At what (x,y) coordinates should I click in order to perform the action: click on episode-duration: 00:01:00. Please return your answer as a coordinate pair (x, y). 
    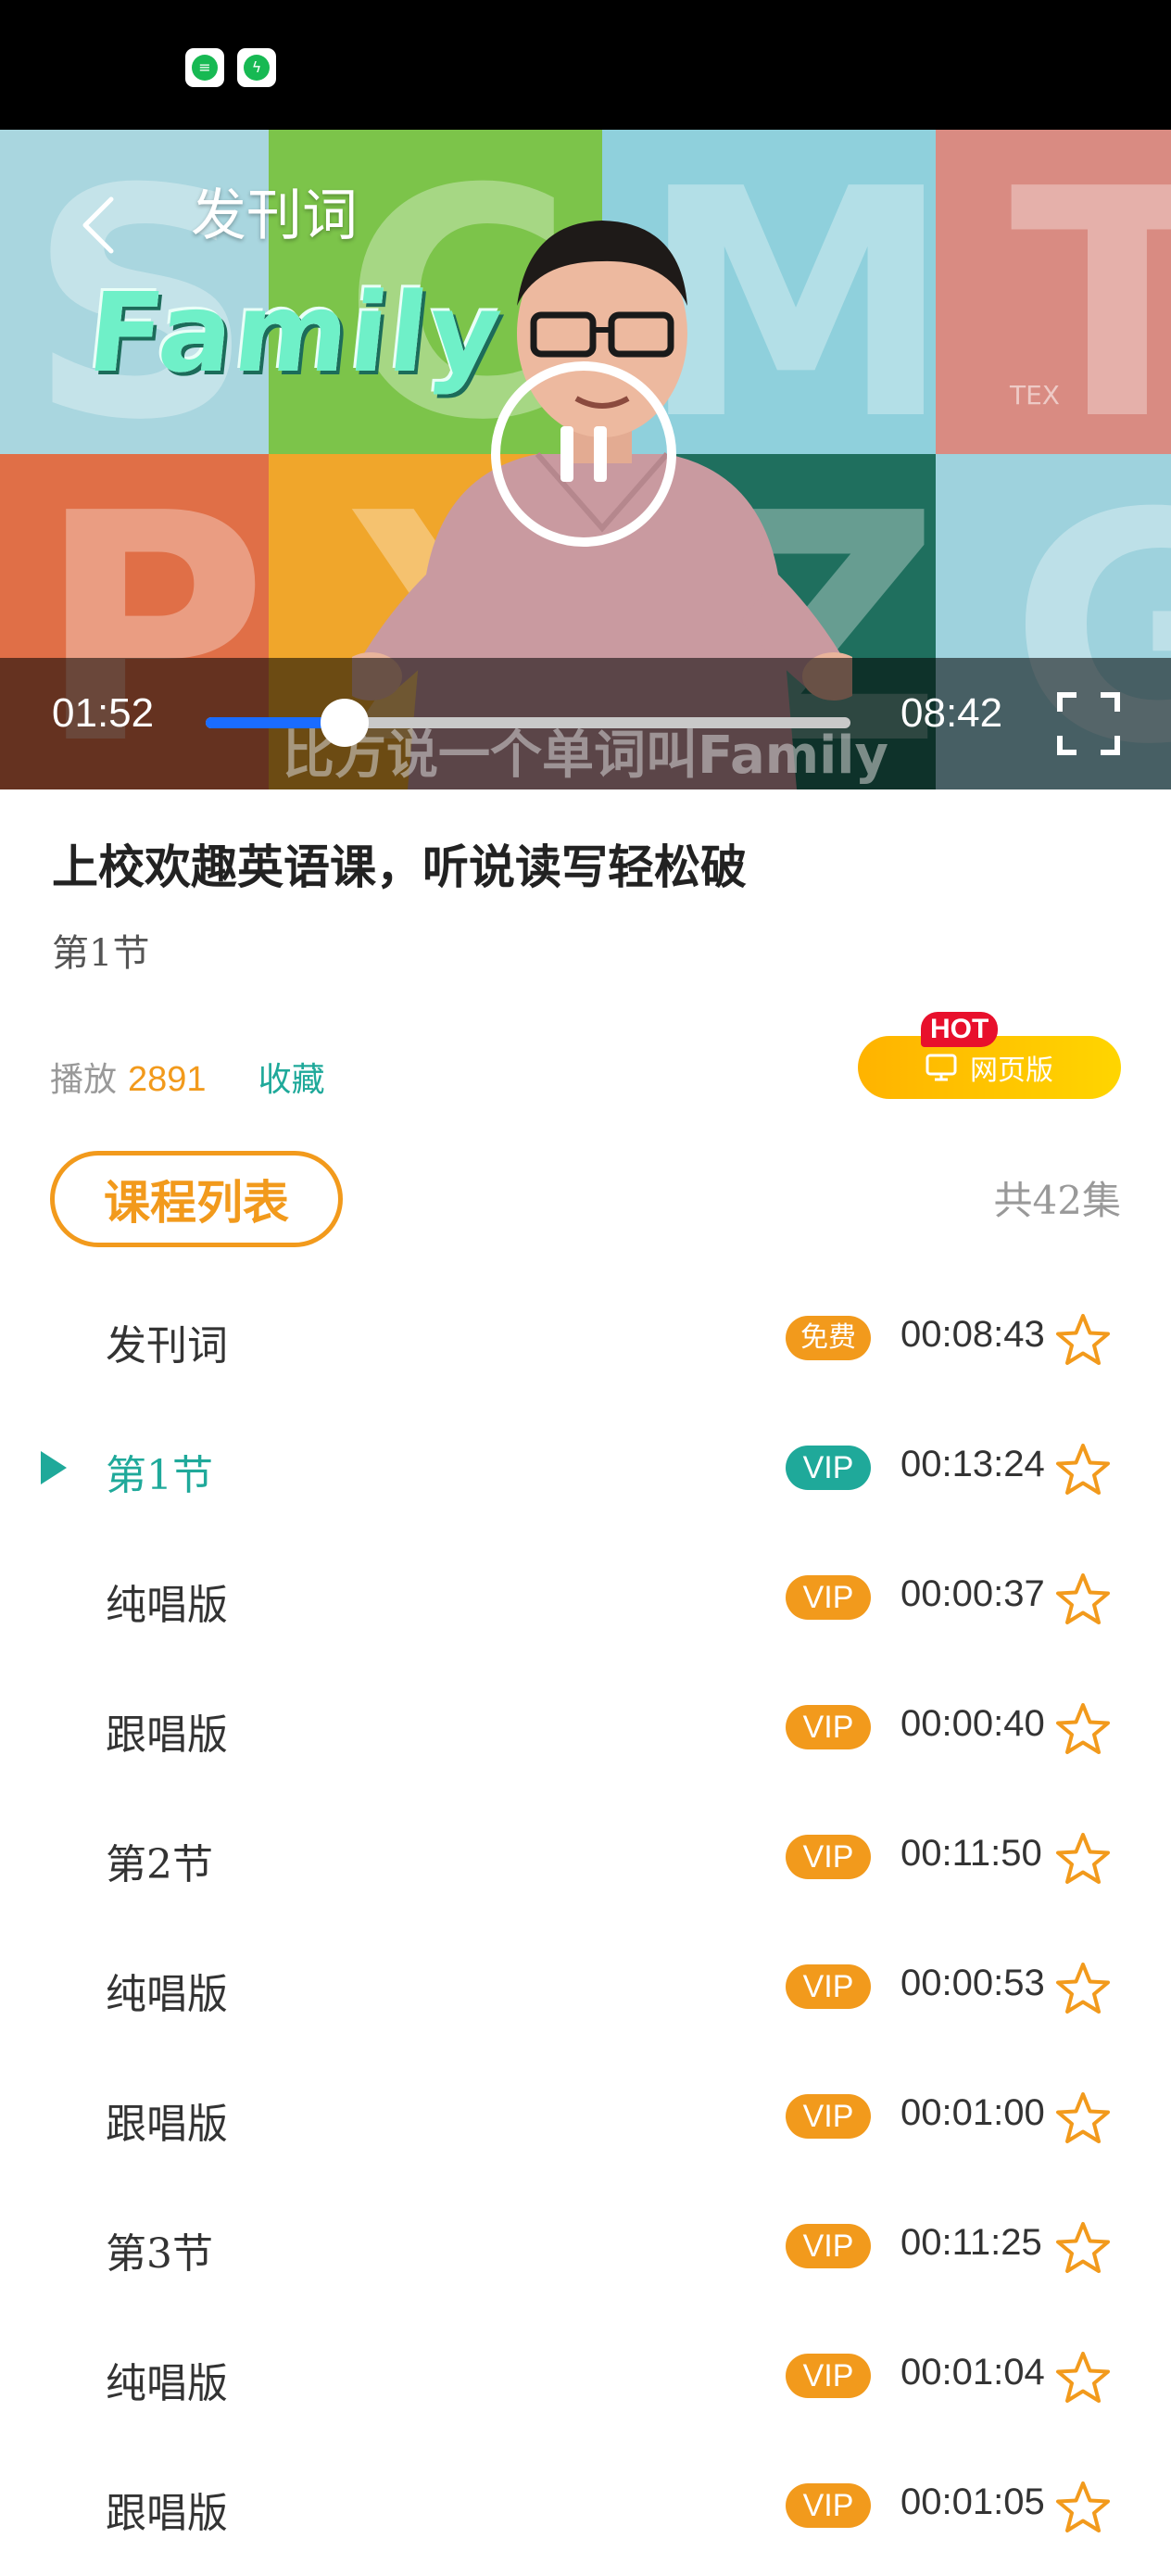
    Looking at the image, I should click on (973, 2113).